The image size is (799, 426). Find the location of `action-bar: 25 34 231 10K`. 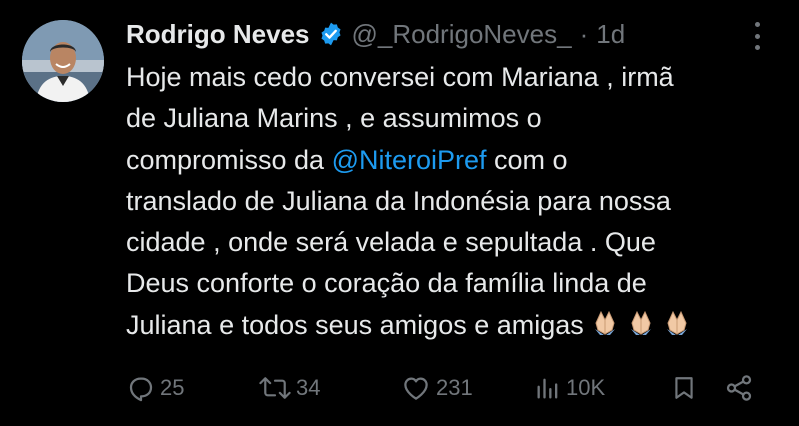

action-bar: 25 34 231 10K is located at coordinates (446, 388).